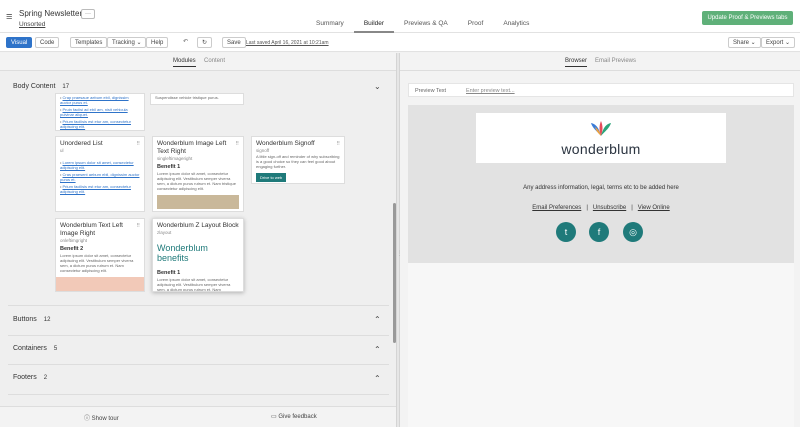  I want to click on give-feedback-button: ▭ Give feedback, so click(294, 416).